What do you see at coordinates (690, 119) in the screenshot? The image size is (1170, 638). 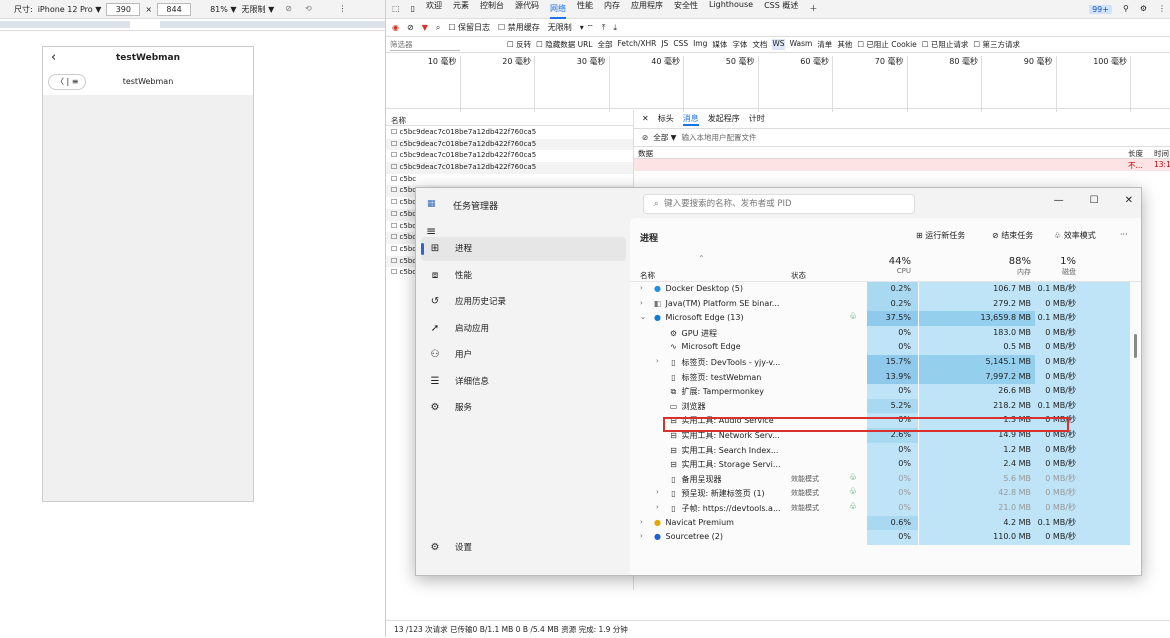 I see `detail-tab-1: 消息` at bounding box center [690, 119].